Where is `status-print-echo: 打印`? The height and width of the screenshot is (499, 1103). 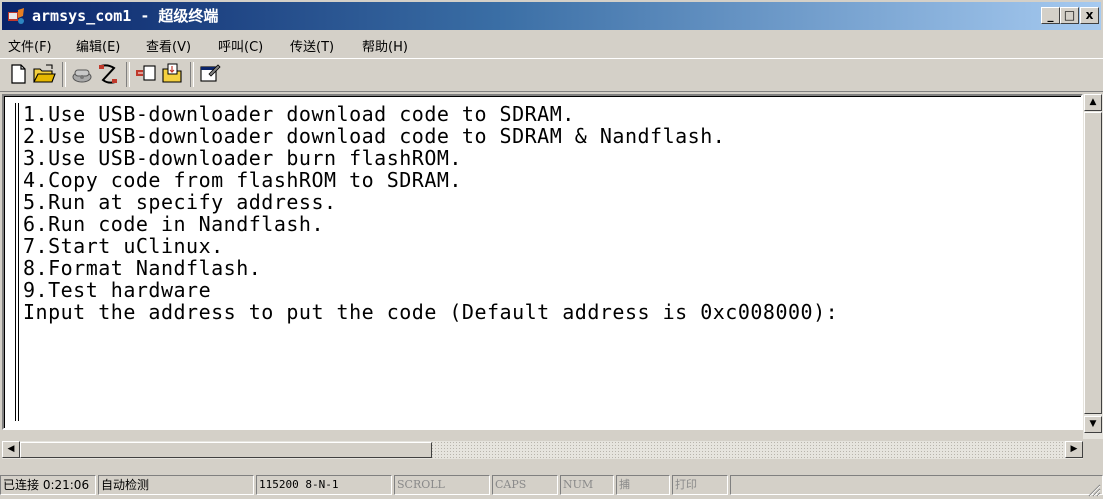 status-print-echo: 打印 is located at coordinates (700, 485).